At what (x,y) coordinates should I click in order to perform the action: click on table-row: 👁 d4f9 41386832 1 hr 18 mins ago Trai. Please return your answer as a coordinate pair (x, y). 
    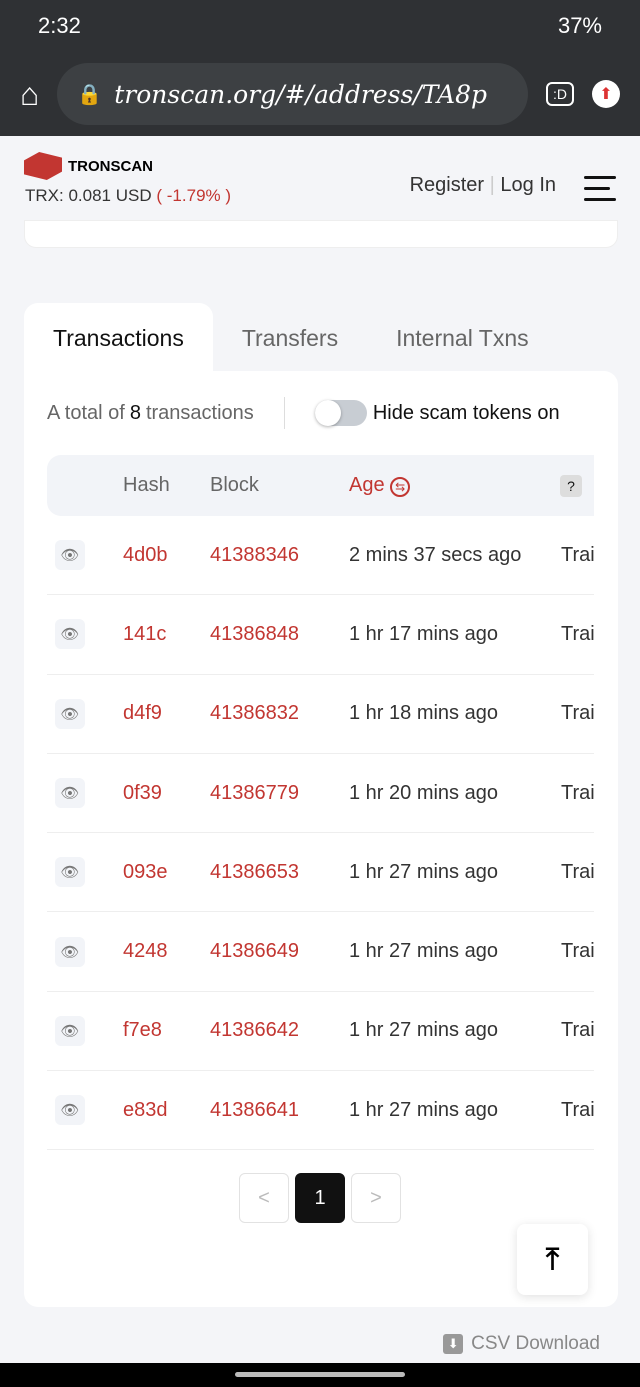
    Looking at the image, I should click on (320, 714).